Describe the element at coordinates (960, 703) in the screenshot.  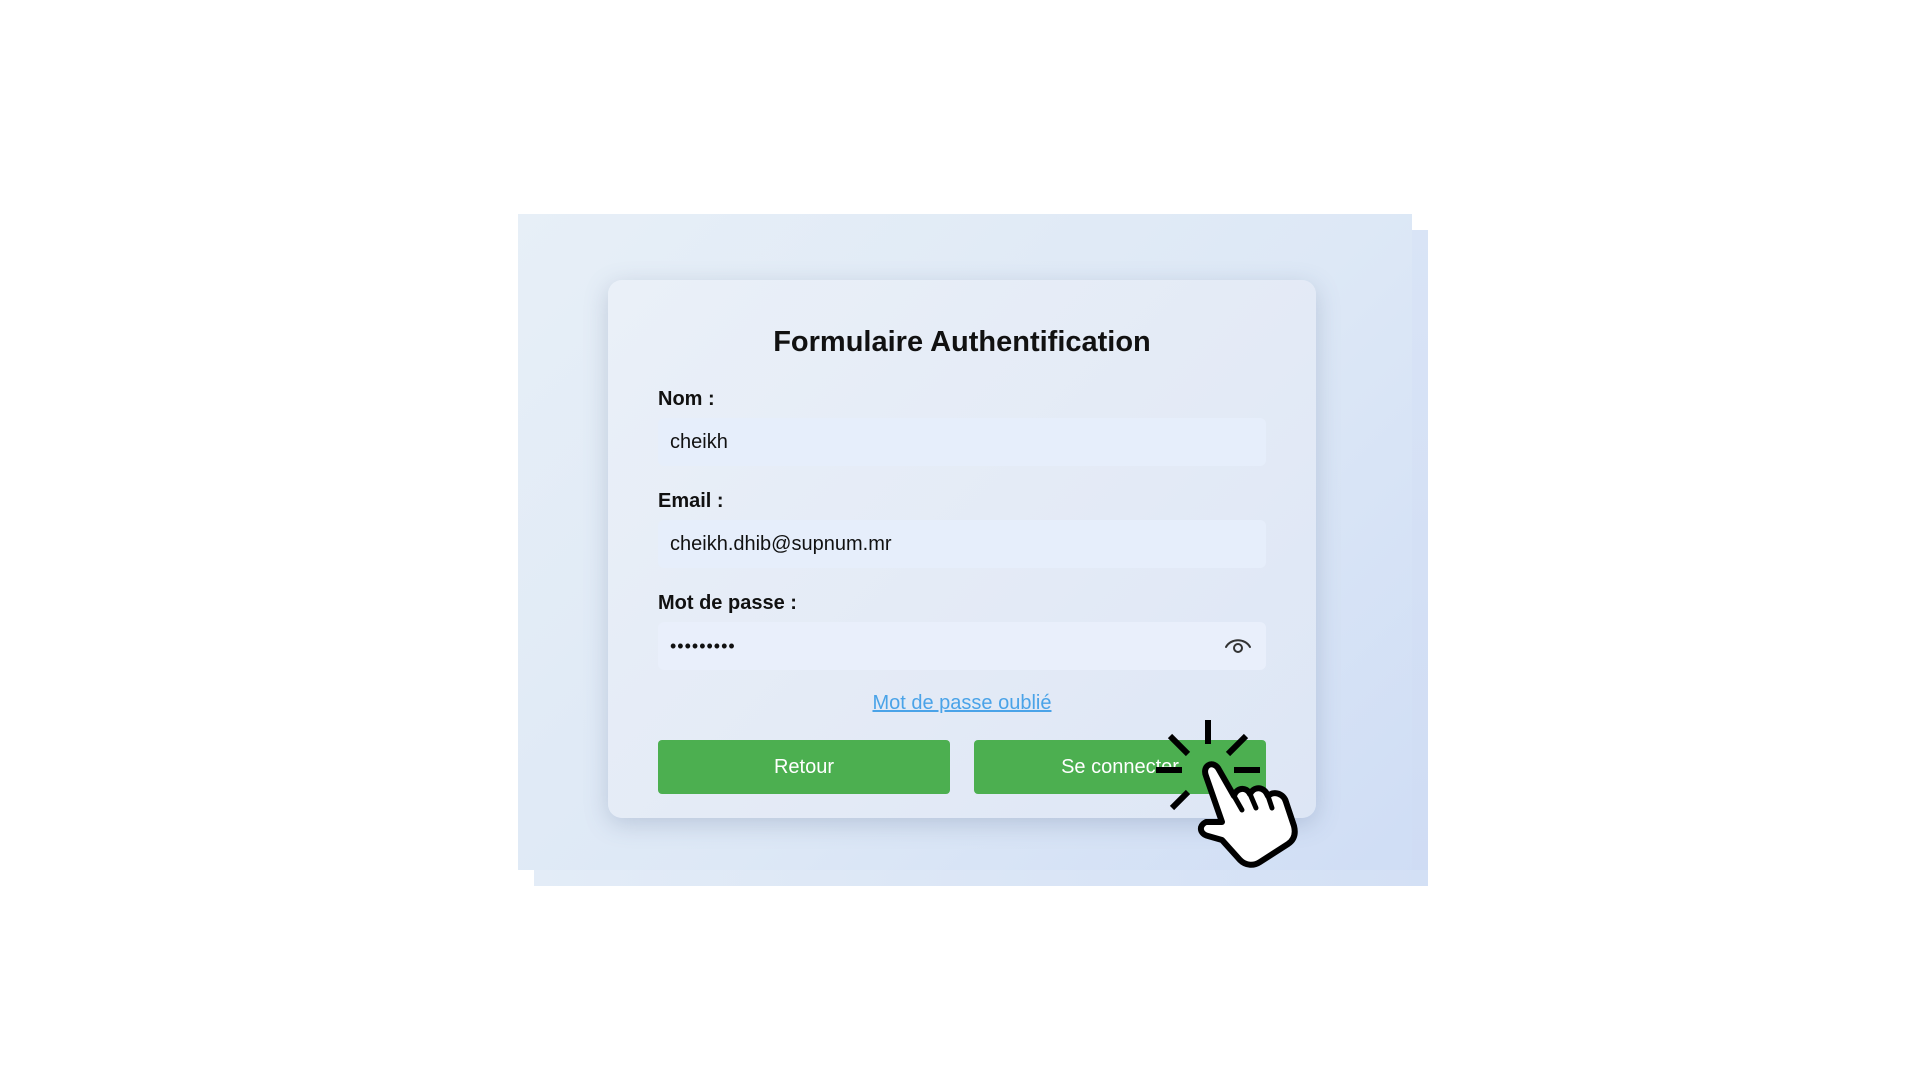
I see `forgot-password-link: Mot de passe oublié` at that location.